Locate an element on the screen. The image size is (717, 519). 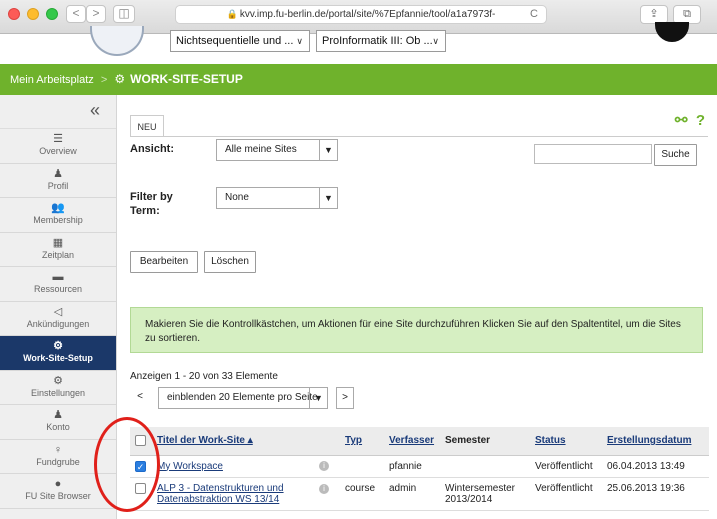
help-icon: ? is located at coordinates (700, 120).